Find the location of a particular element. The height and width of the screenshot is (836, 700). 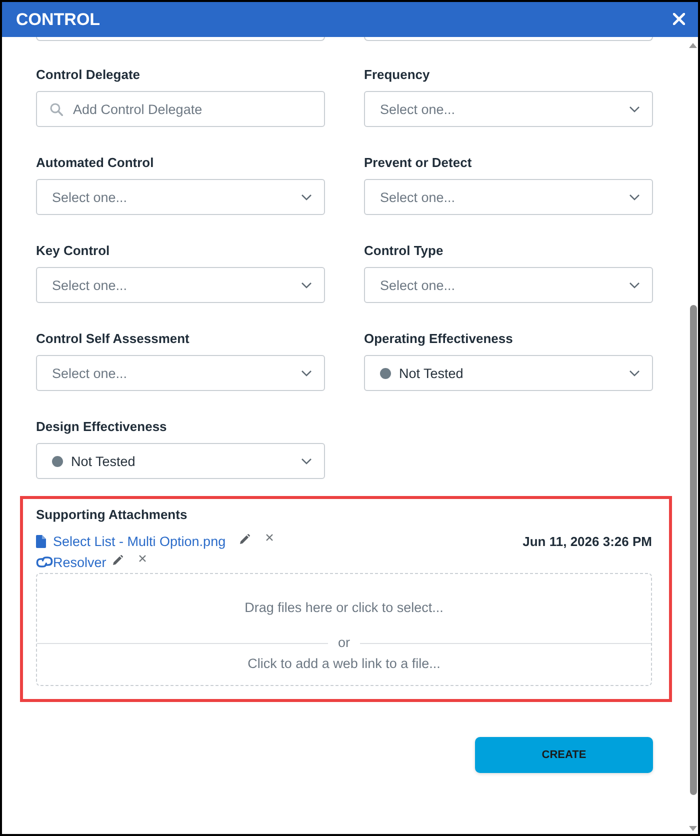

field-label: Prevent or Detect is located at coordinates (418, 163).